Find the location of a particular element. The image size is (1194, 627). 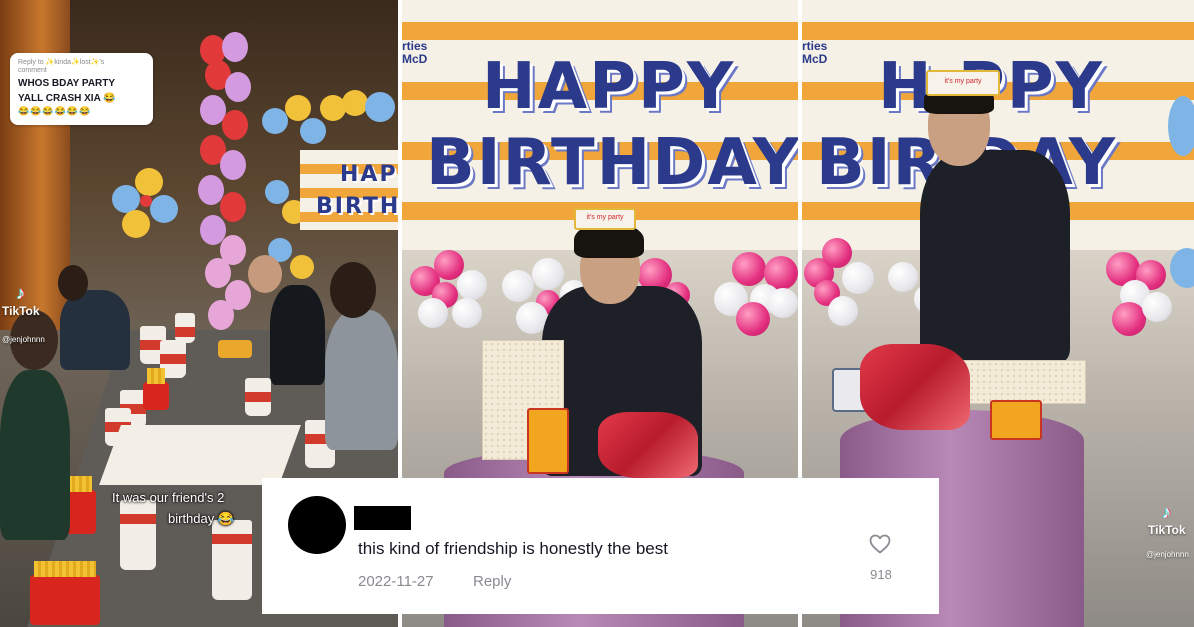

commenter-avatar is located at coordinates (317, 525).